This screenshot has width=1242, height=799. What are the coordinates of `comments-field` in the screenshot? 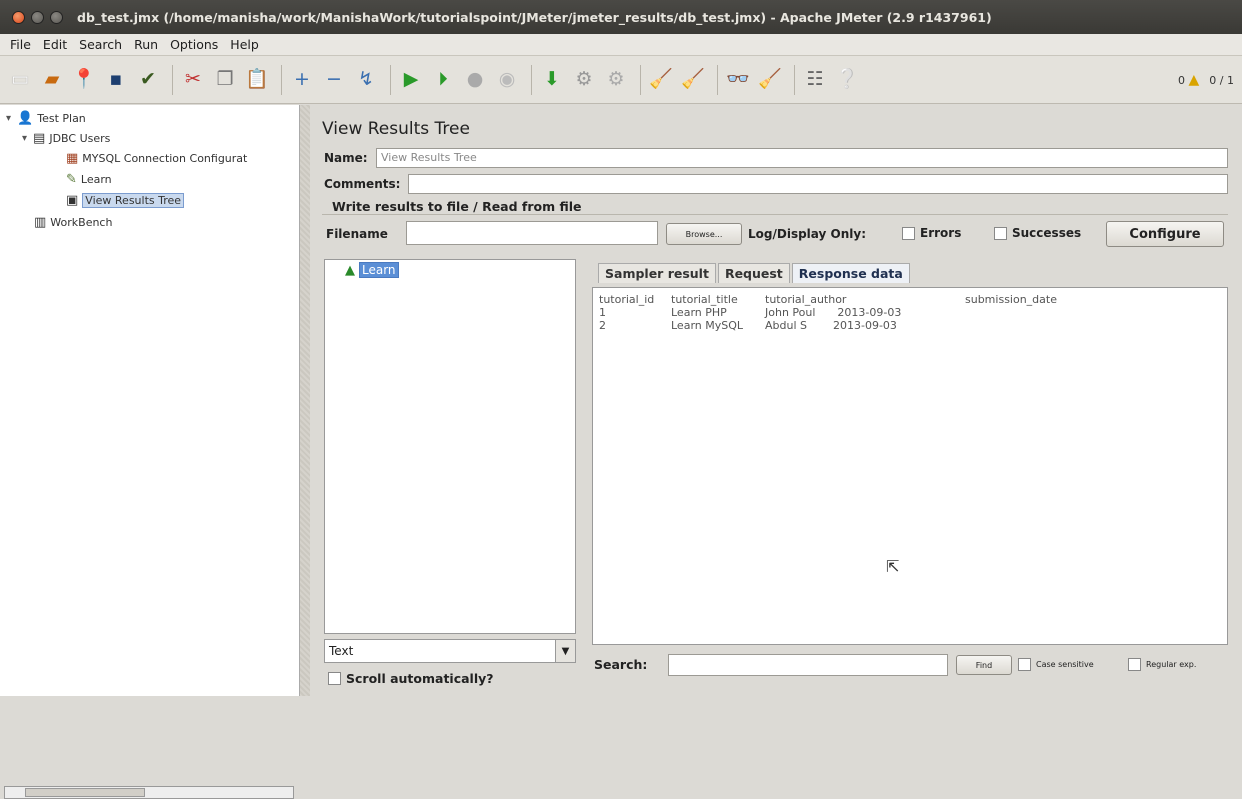 It's located at (818, 184).